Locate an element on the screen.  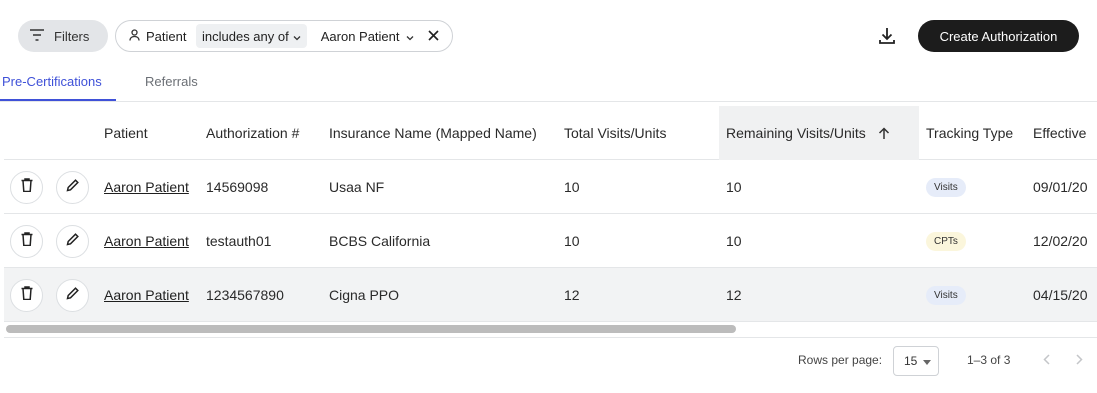
chevron-right-icon is located at coordinates (1079, 361).